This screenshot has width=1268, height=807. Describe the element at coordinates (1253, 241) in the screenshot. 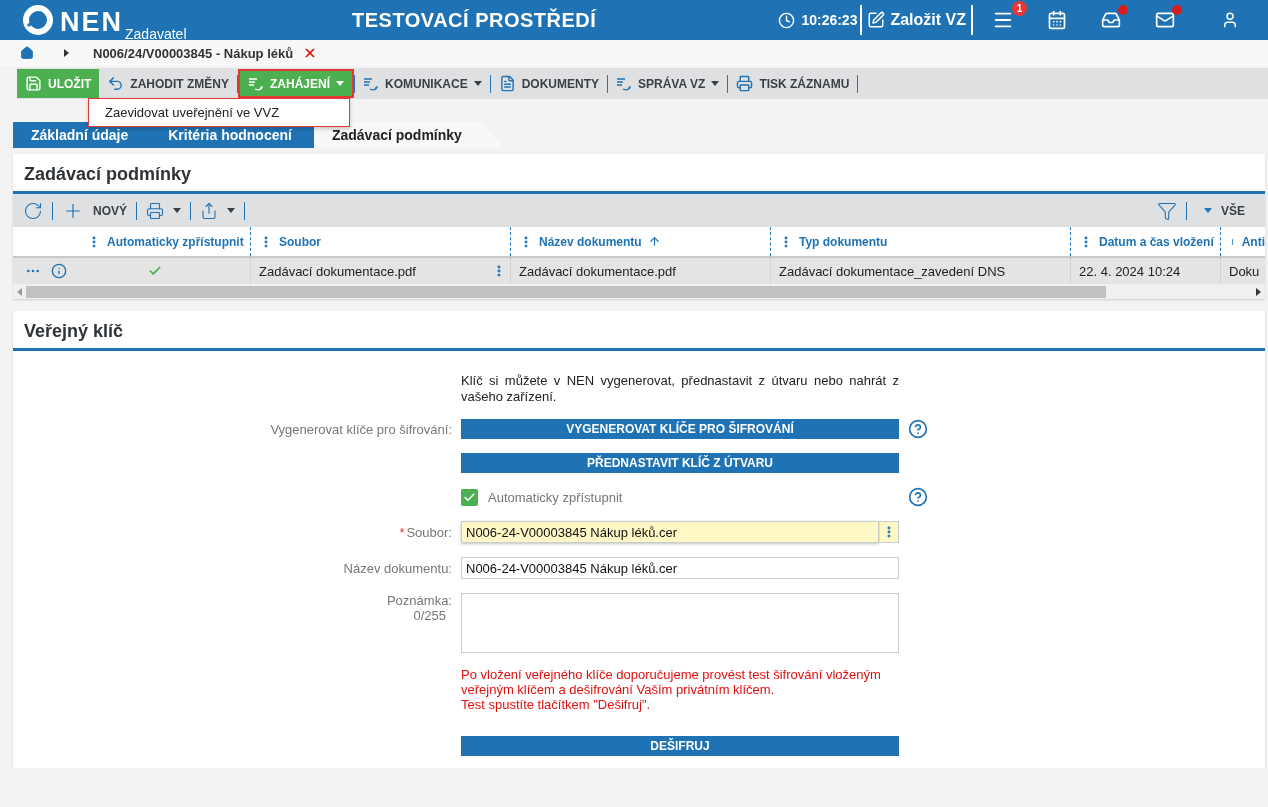

I see `column-header: Anti` at that location.